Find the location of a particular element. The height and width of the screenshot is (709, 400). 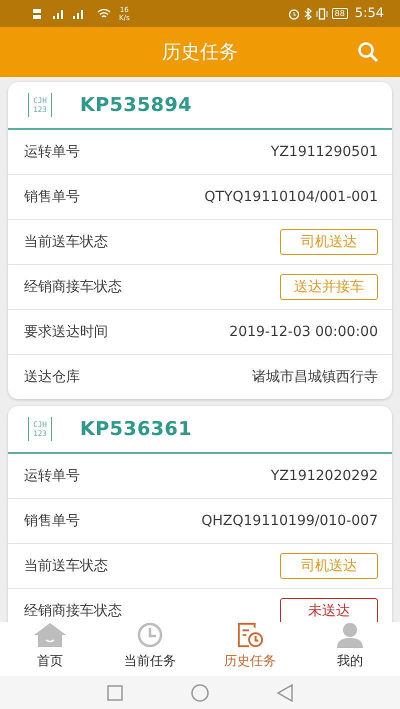

field-value: 2019-12-03 00:00:00 is located at coordinates (303, 332).